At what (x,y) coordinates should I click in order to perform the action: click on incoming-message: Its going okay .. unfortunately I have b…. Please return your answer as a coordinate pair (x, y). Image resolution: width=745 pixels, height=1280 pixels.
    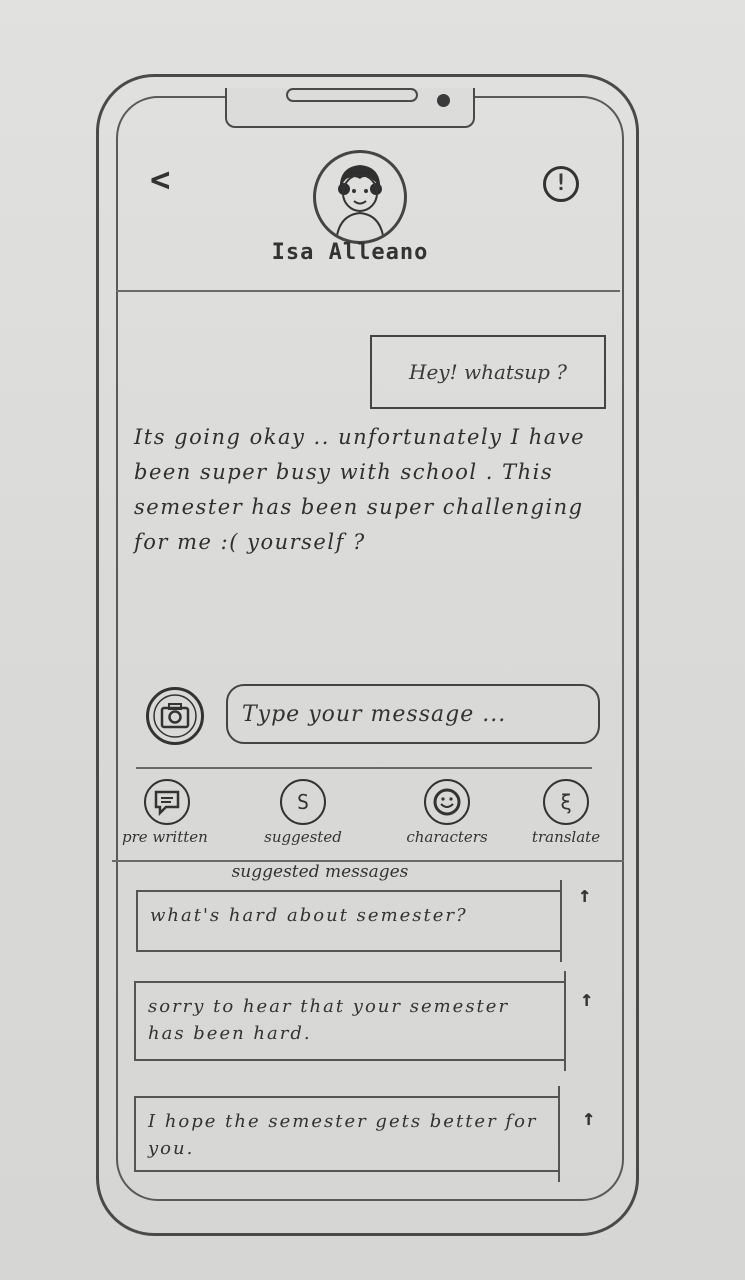
    Looking at the image, I should click on (360, 489).